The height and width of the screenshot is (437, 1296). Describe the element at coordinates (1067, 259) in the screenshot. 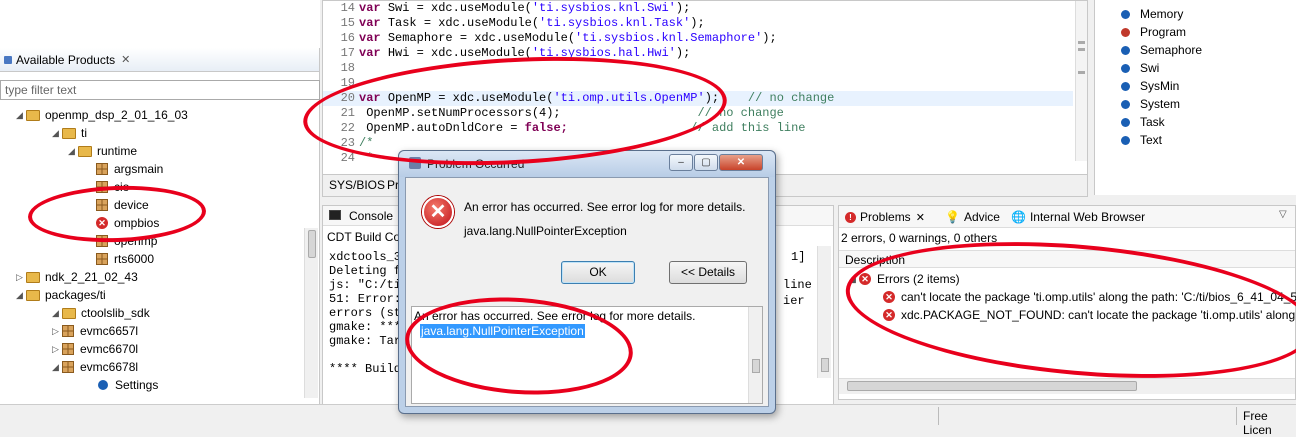

I see `column-header: Description` at that location.